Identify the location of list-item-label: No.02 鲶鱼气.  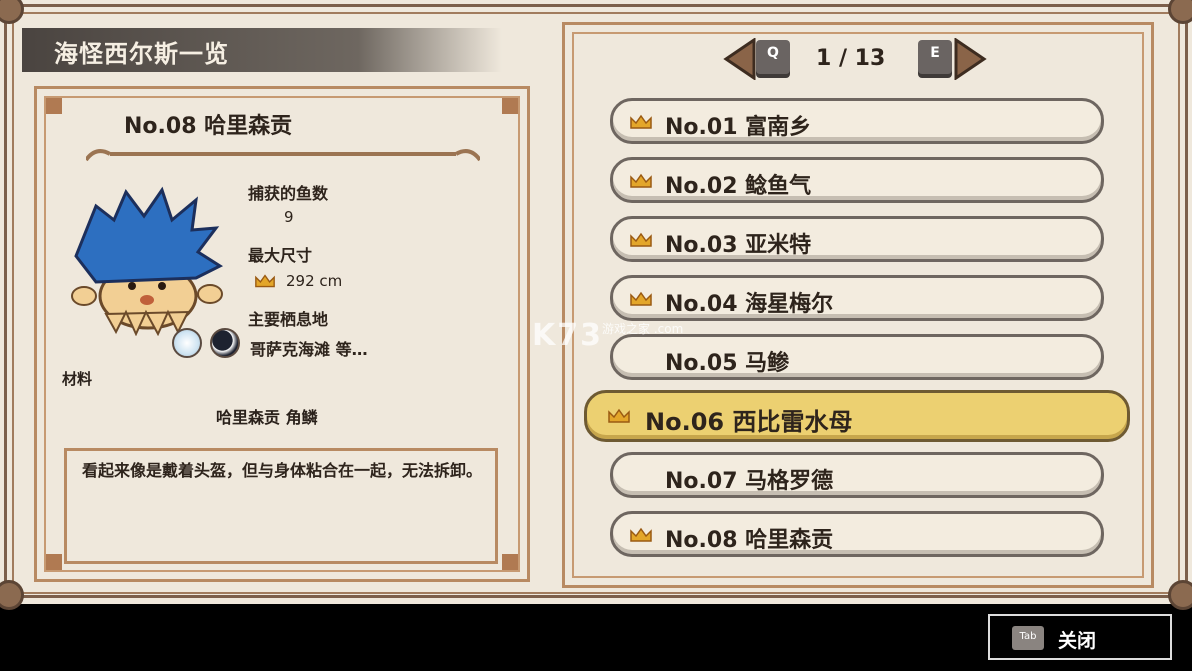
(738, 186).